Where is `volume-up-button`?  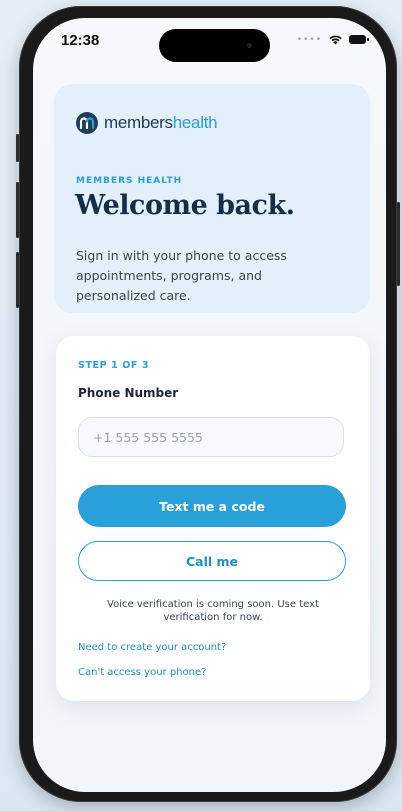 volume-up-button is located at coordinates (17, 210).